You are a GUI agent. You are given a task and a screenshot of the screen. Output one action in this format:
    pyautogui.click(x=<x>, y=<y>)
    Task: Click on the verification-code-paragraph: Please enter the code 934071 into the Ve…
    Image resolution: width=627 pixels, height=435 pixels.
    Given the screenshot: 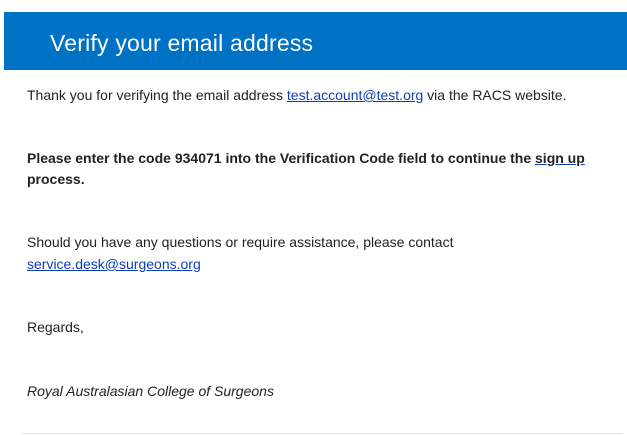 What is the action you would take?
    pyautogui.click(x=323, y=169)
    